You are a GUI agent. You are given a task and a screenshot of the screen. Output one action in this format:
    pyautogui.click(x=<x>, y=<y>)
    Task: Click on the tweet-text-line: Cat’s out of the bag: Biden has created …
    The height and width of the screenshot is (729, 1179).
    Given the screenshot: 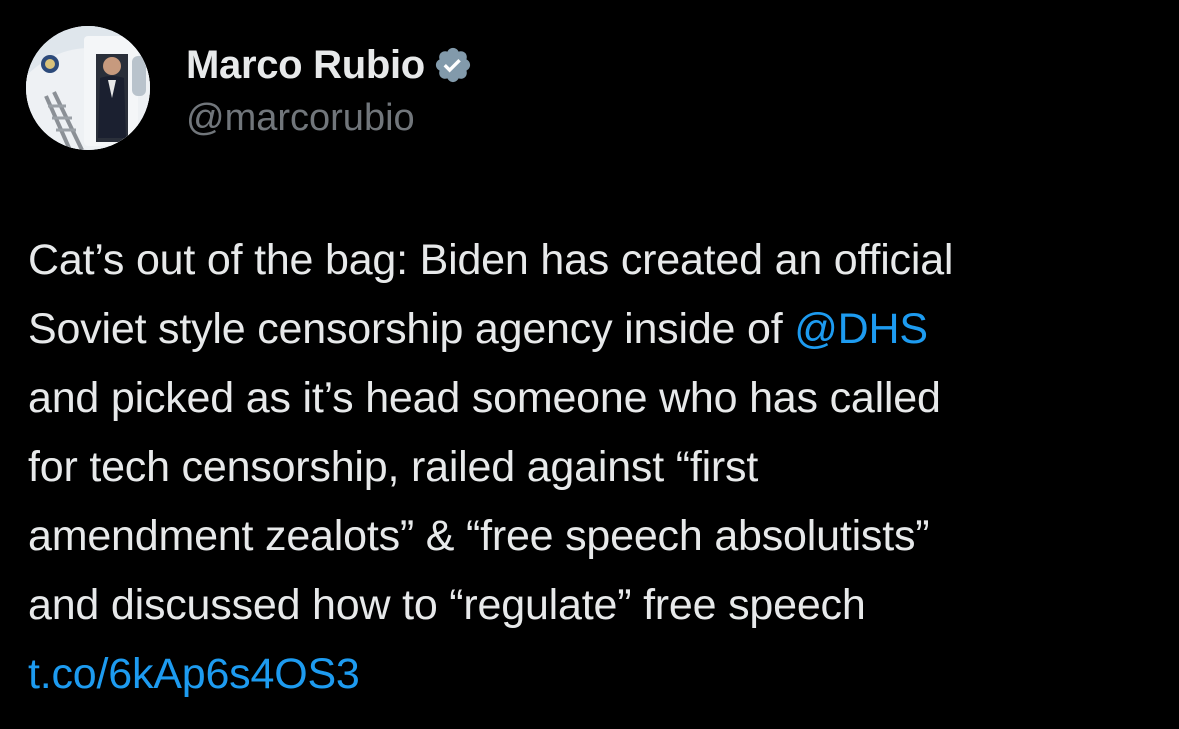 What is the action you would take?
    pyautogui.click(x=593, y=260)
    